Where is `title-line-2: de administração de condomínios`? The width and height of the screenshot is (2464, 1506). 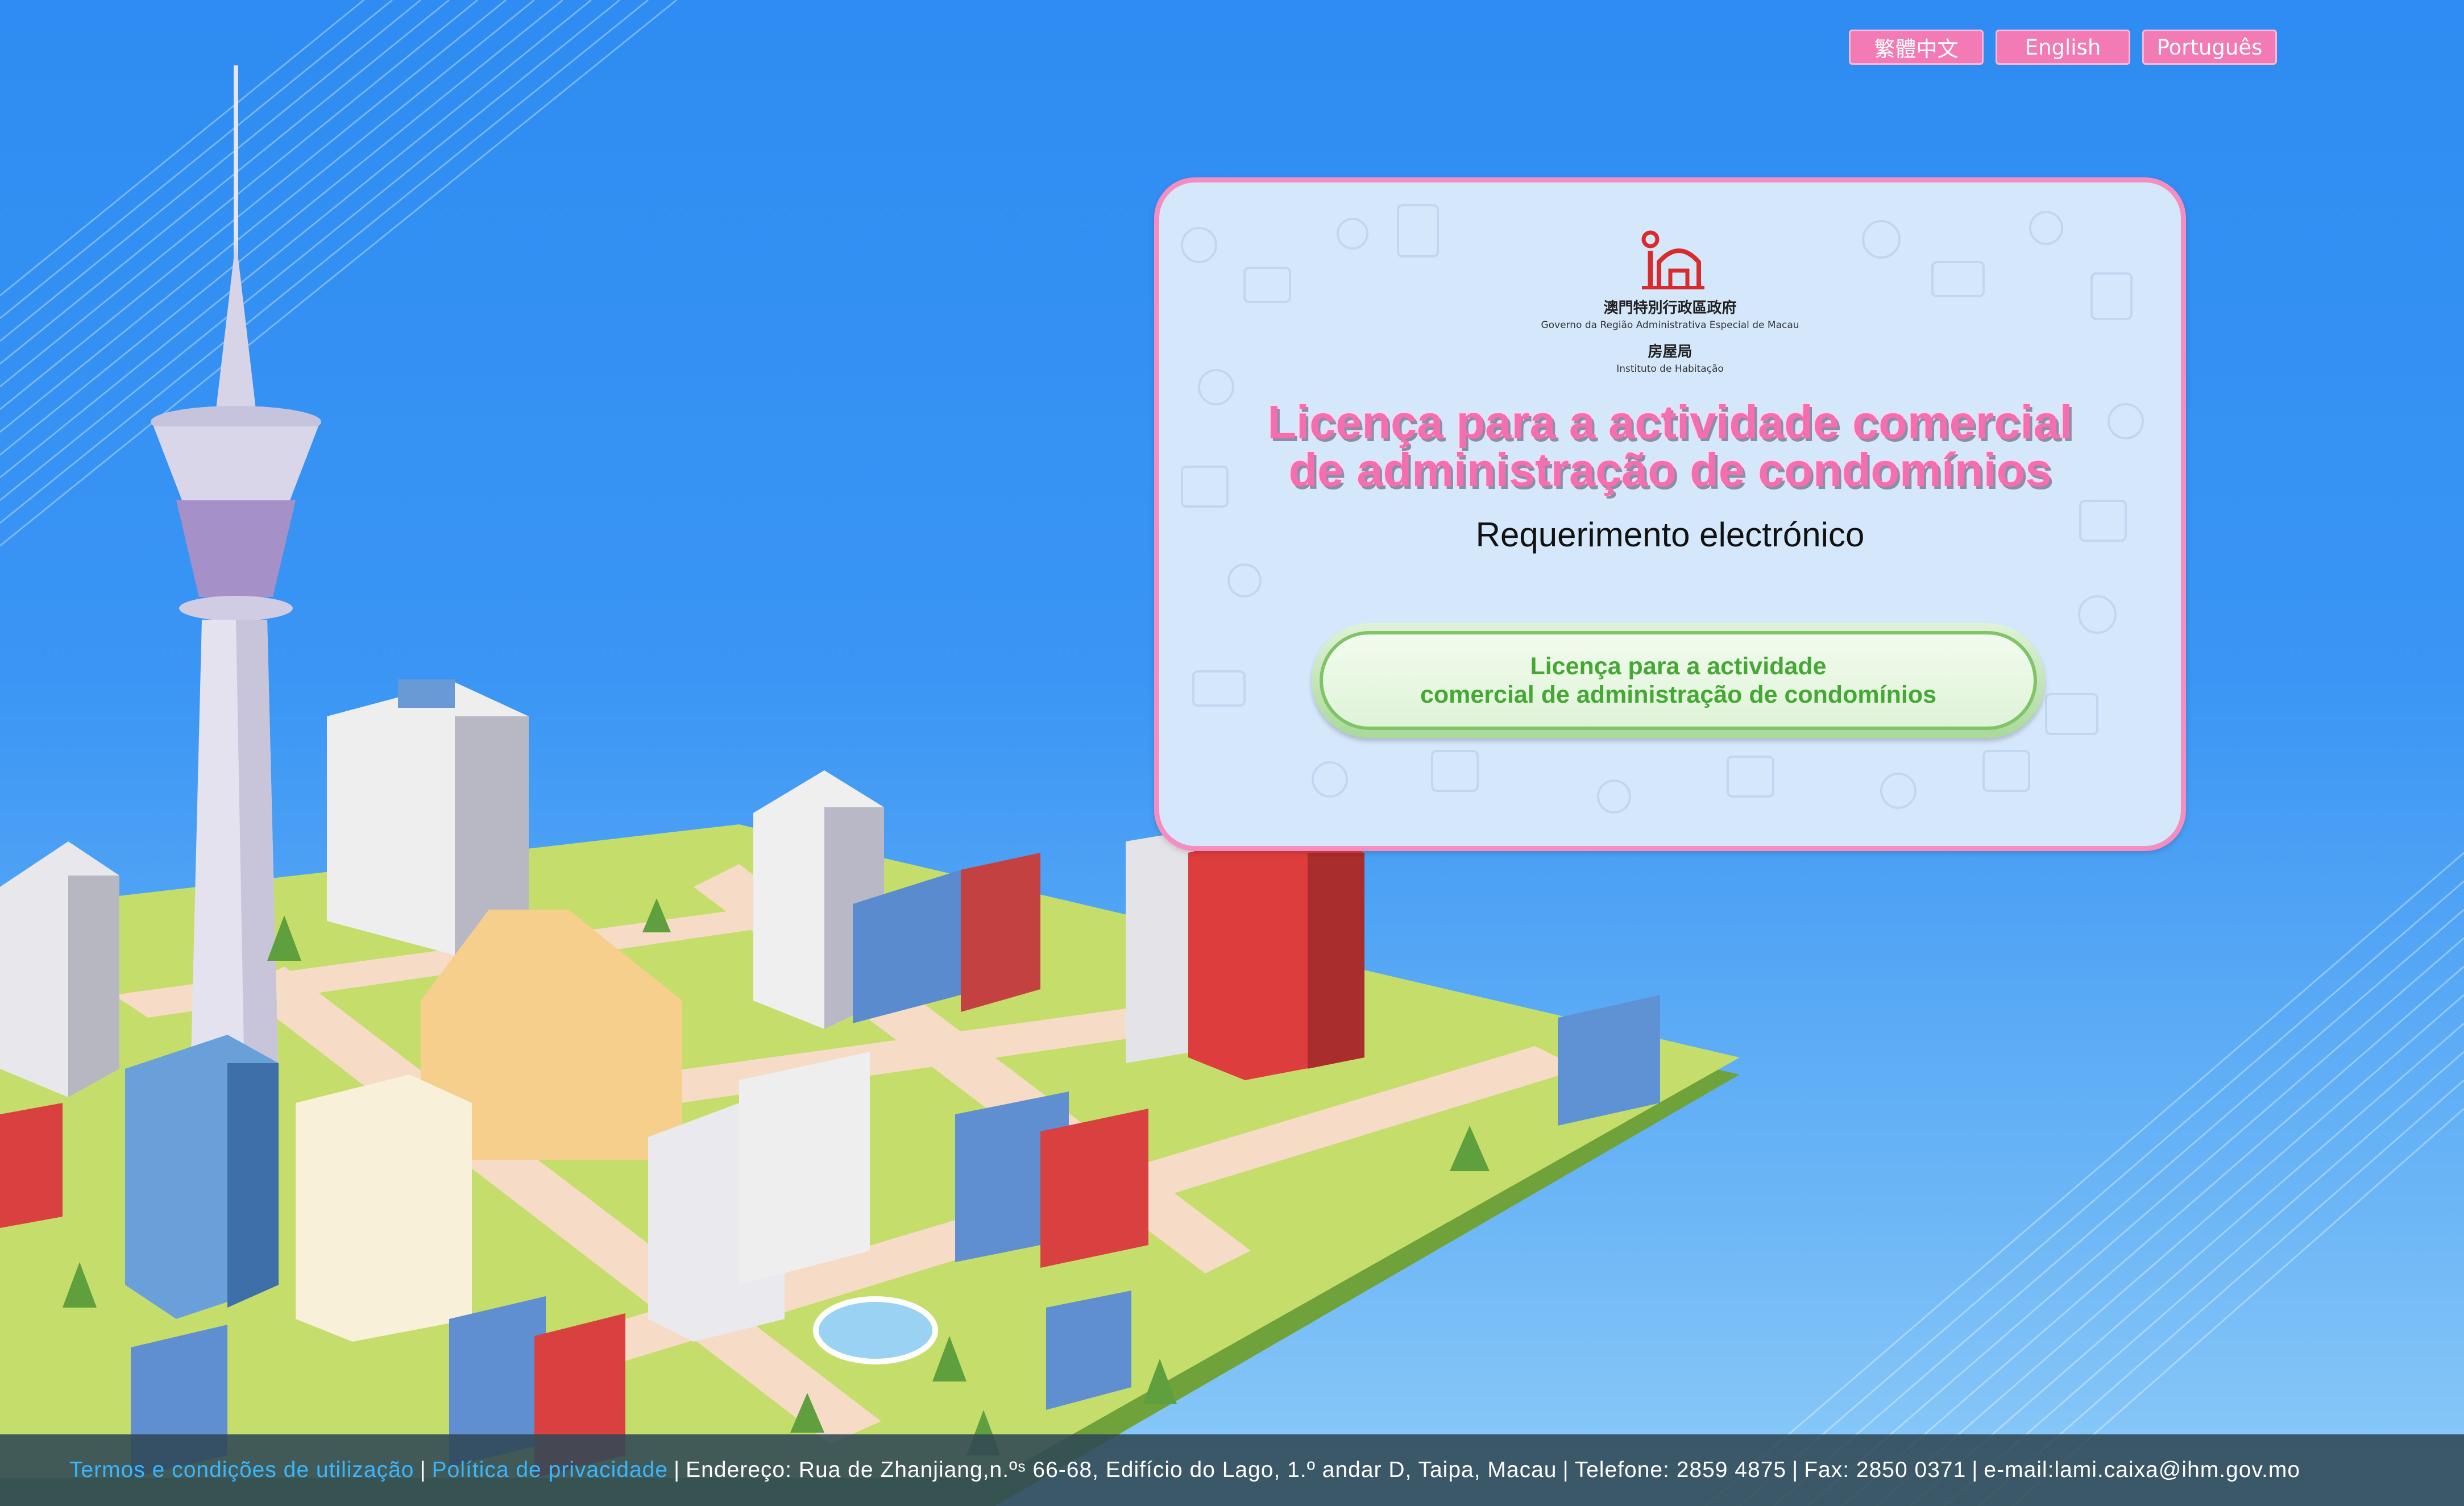
title-line-2: de administração de condomínios is located at coordinates (1670, 469).